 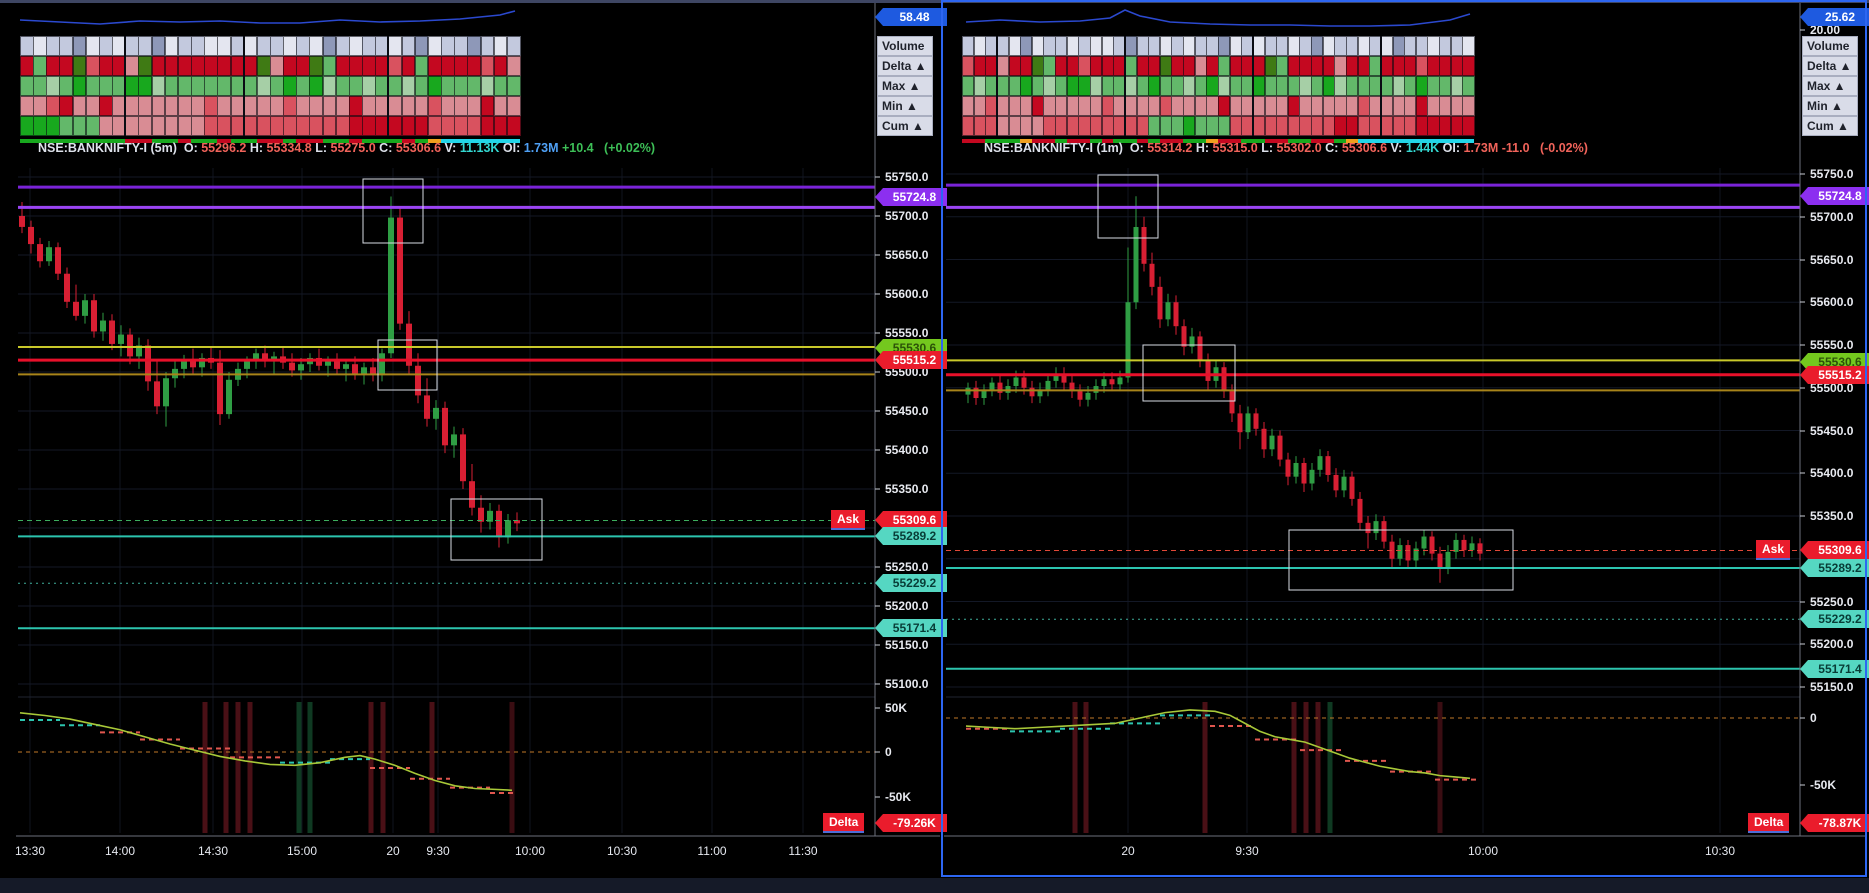 What do you see at coordinates (111, 148) in the screenshot?
I see `ticker-field: NSE:BANKNIFTY-I (5m)` at bounding box center [111, 148].